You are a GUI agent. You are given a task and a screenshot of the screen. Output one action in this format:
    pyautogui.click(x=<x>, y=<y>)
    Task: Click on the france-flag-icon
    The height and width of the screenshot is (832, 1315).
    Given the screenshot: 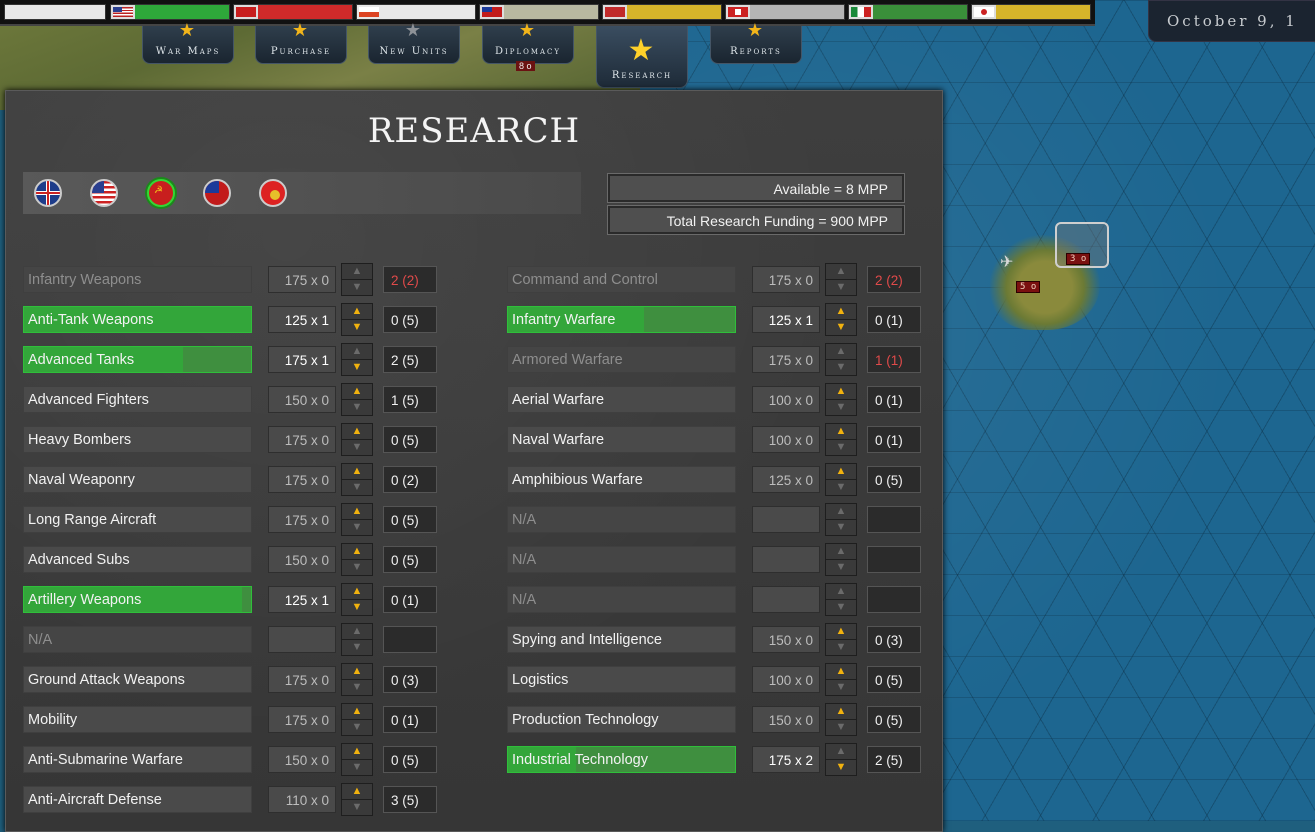 What is the action you would take?
    pyautogui.click(x=273, y=193)
    